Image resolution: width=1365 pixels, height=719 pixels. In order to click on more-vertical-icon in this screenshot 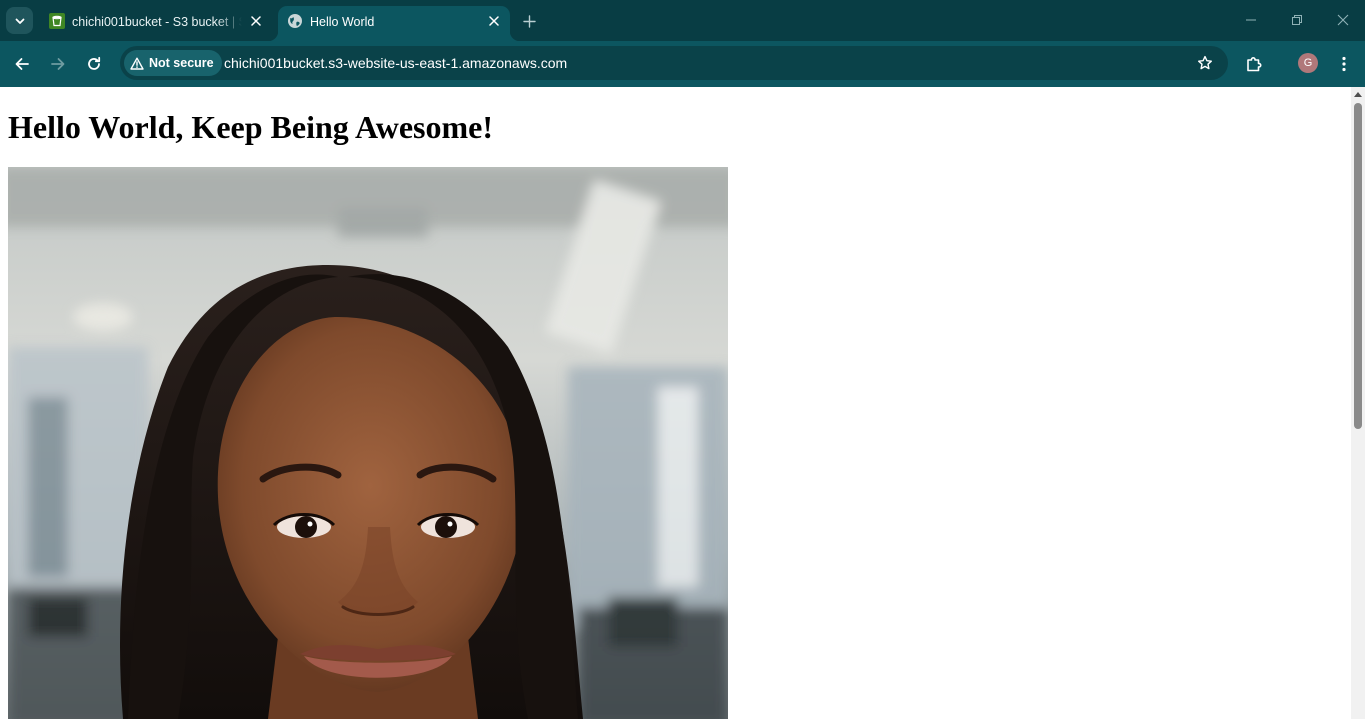, I will do `click(1344, 64)`.